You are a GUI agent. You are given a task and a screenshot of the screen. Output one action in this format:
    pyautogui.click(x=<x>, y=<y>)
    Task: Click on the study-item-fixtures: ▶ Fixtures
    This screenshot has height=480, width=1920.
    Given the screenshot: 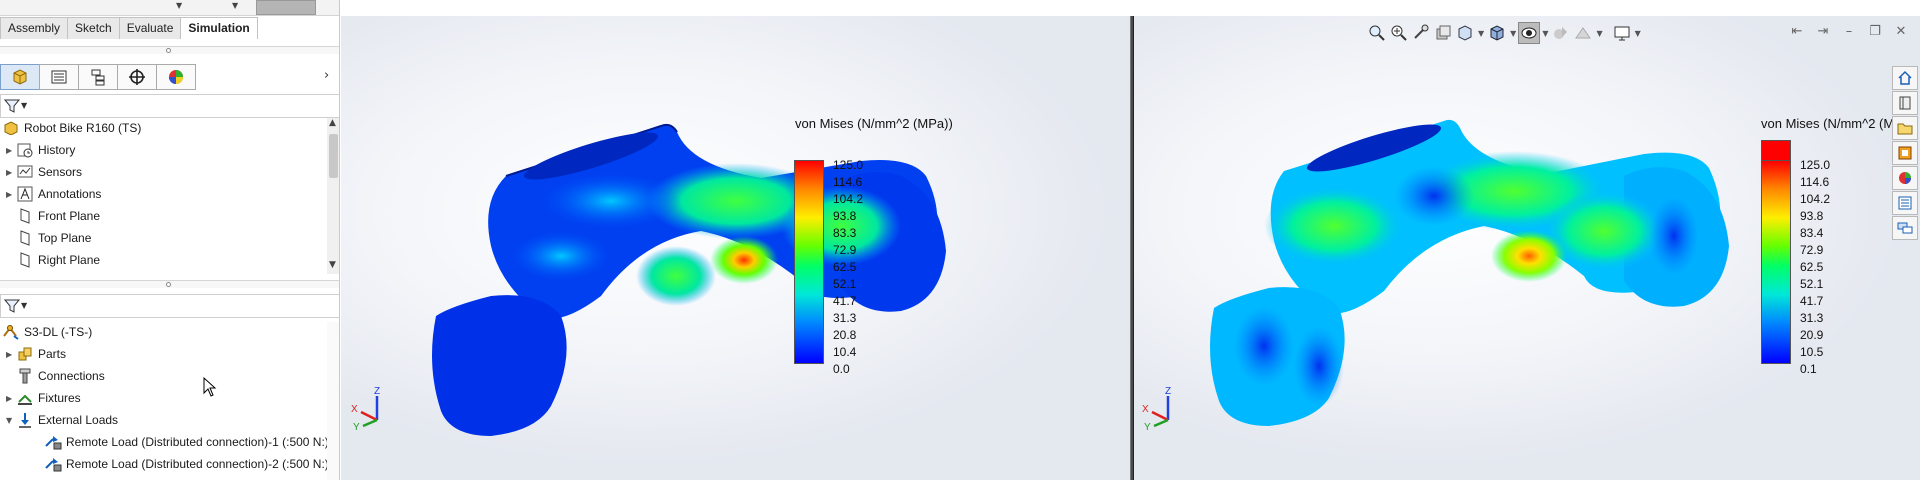 What is the action you would take?
    pyautogui.click(x=43, y=398)
    